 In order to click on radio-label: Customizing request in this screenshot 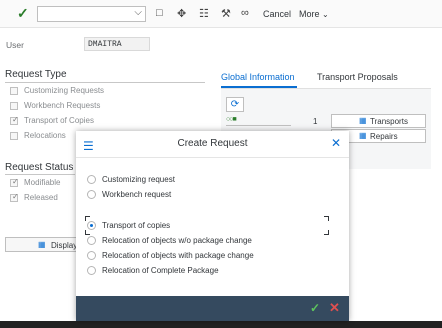, I will do `click(138, 179)`.